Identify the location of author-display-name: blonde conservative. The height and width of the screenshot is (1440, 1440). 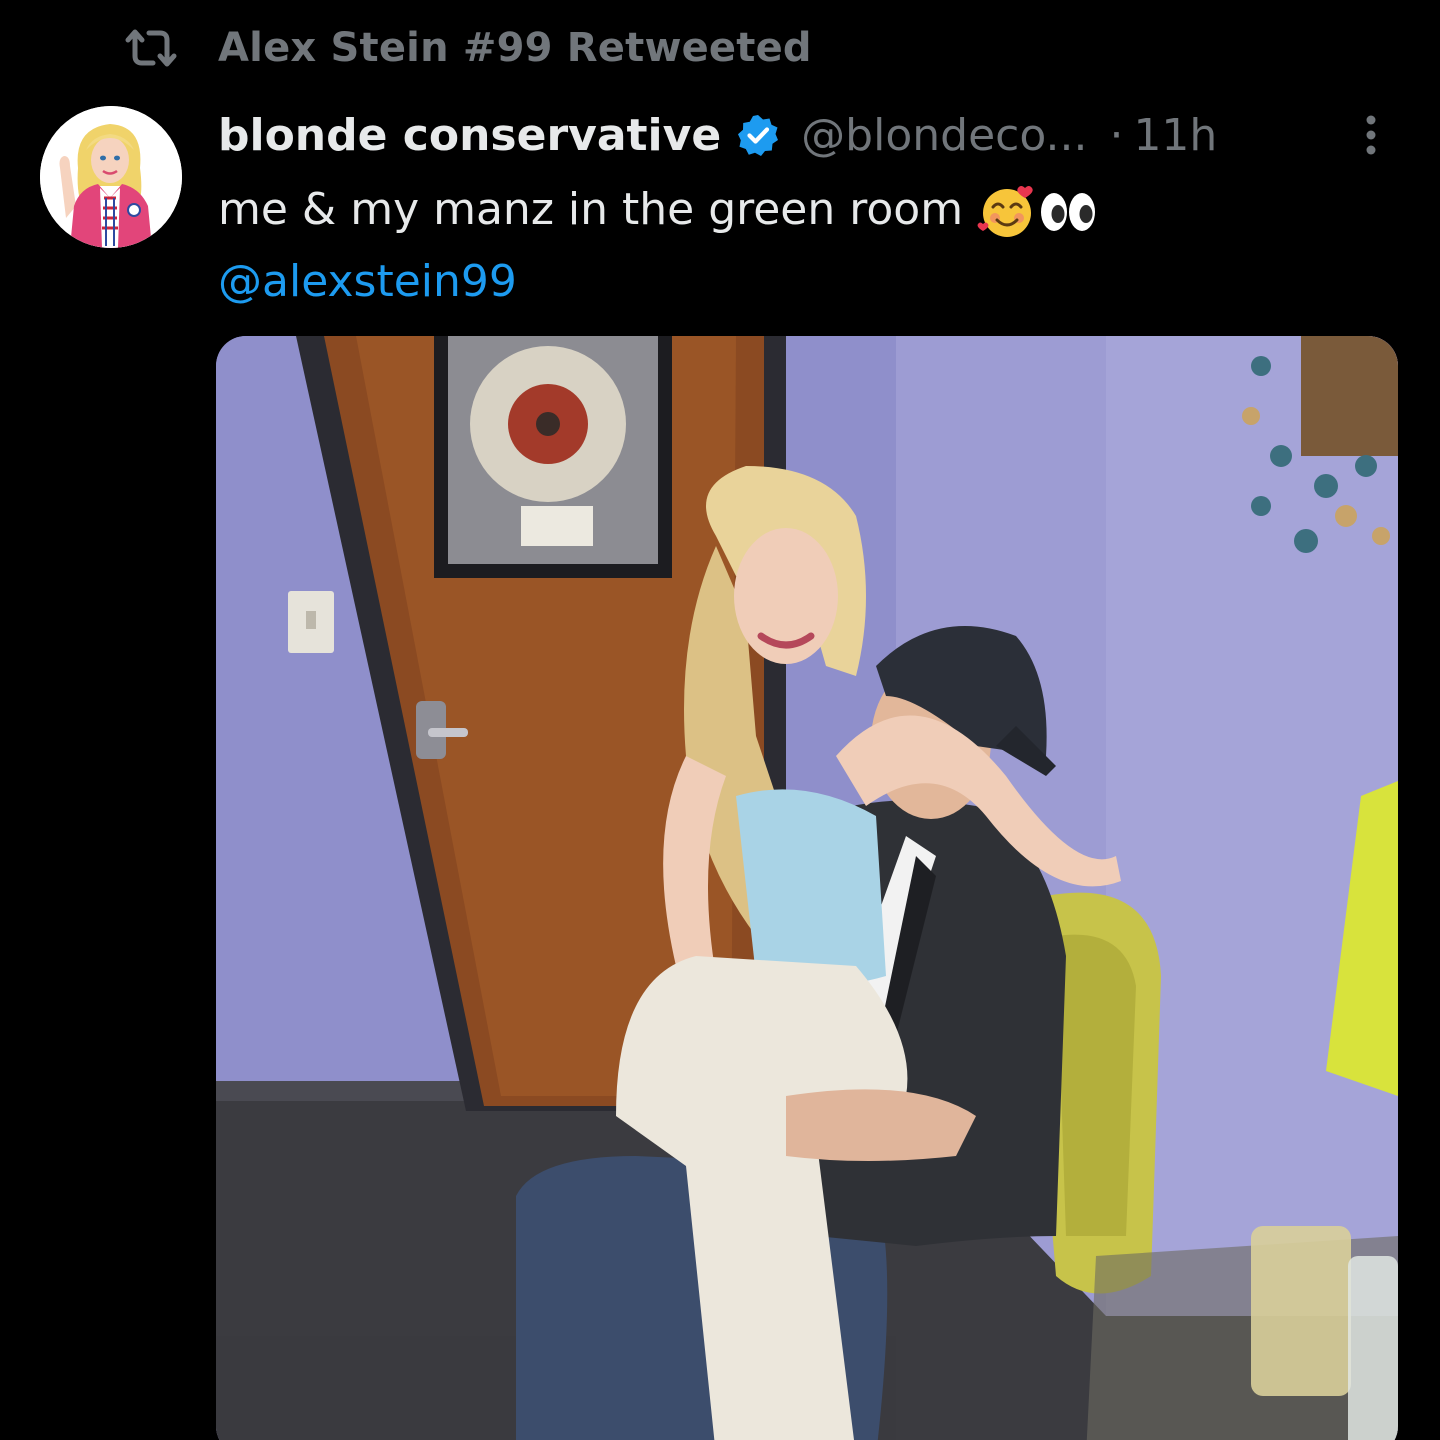
(469, 135).